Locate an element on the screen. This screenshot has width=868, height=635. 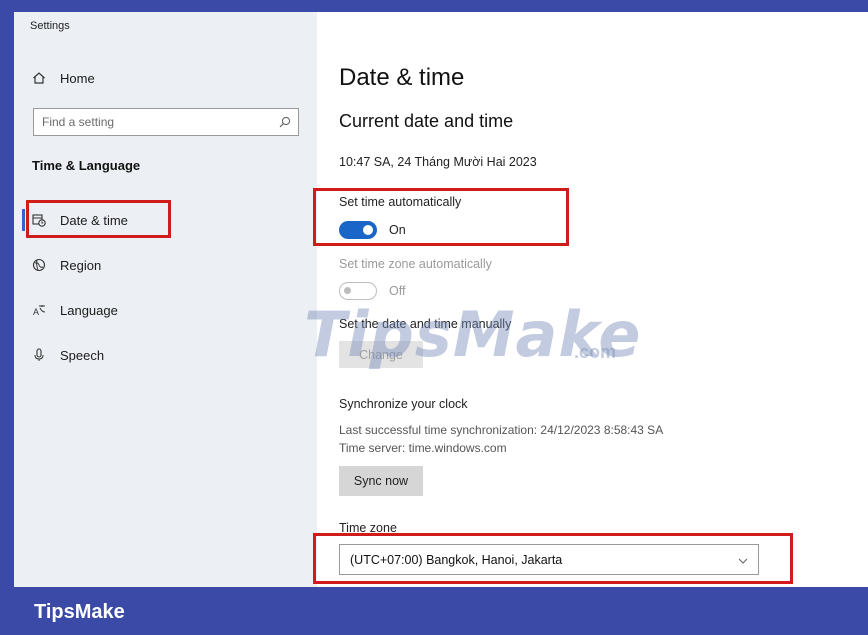
sync-now-button: Sync now is located at coordinates (381, 481).